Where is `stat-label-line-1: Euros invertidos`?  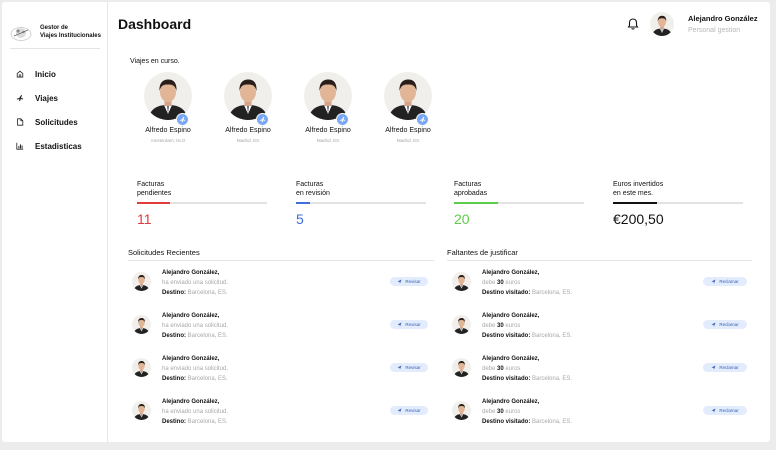 stat-label-line-1: Euros invertidos is located at coordinates (638, 184).